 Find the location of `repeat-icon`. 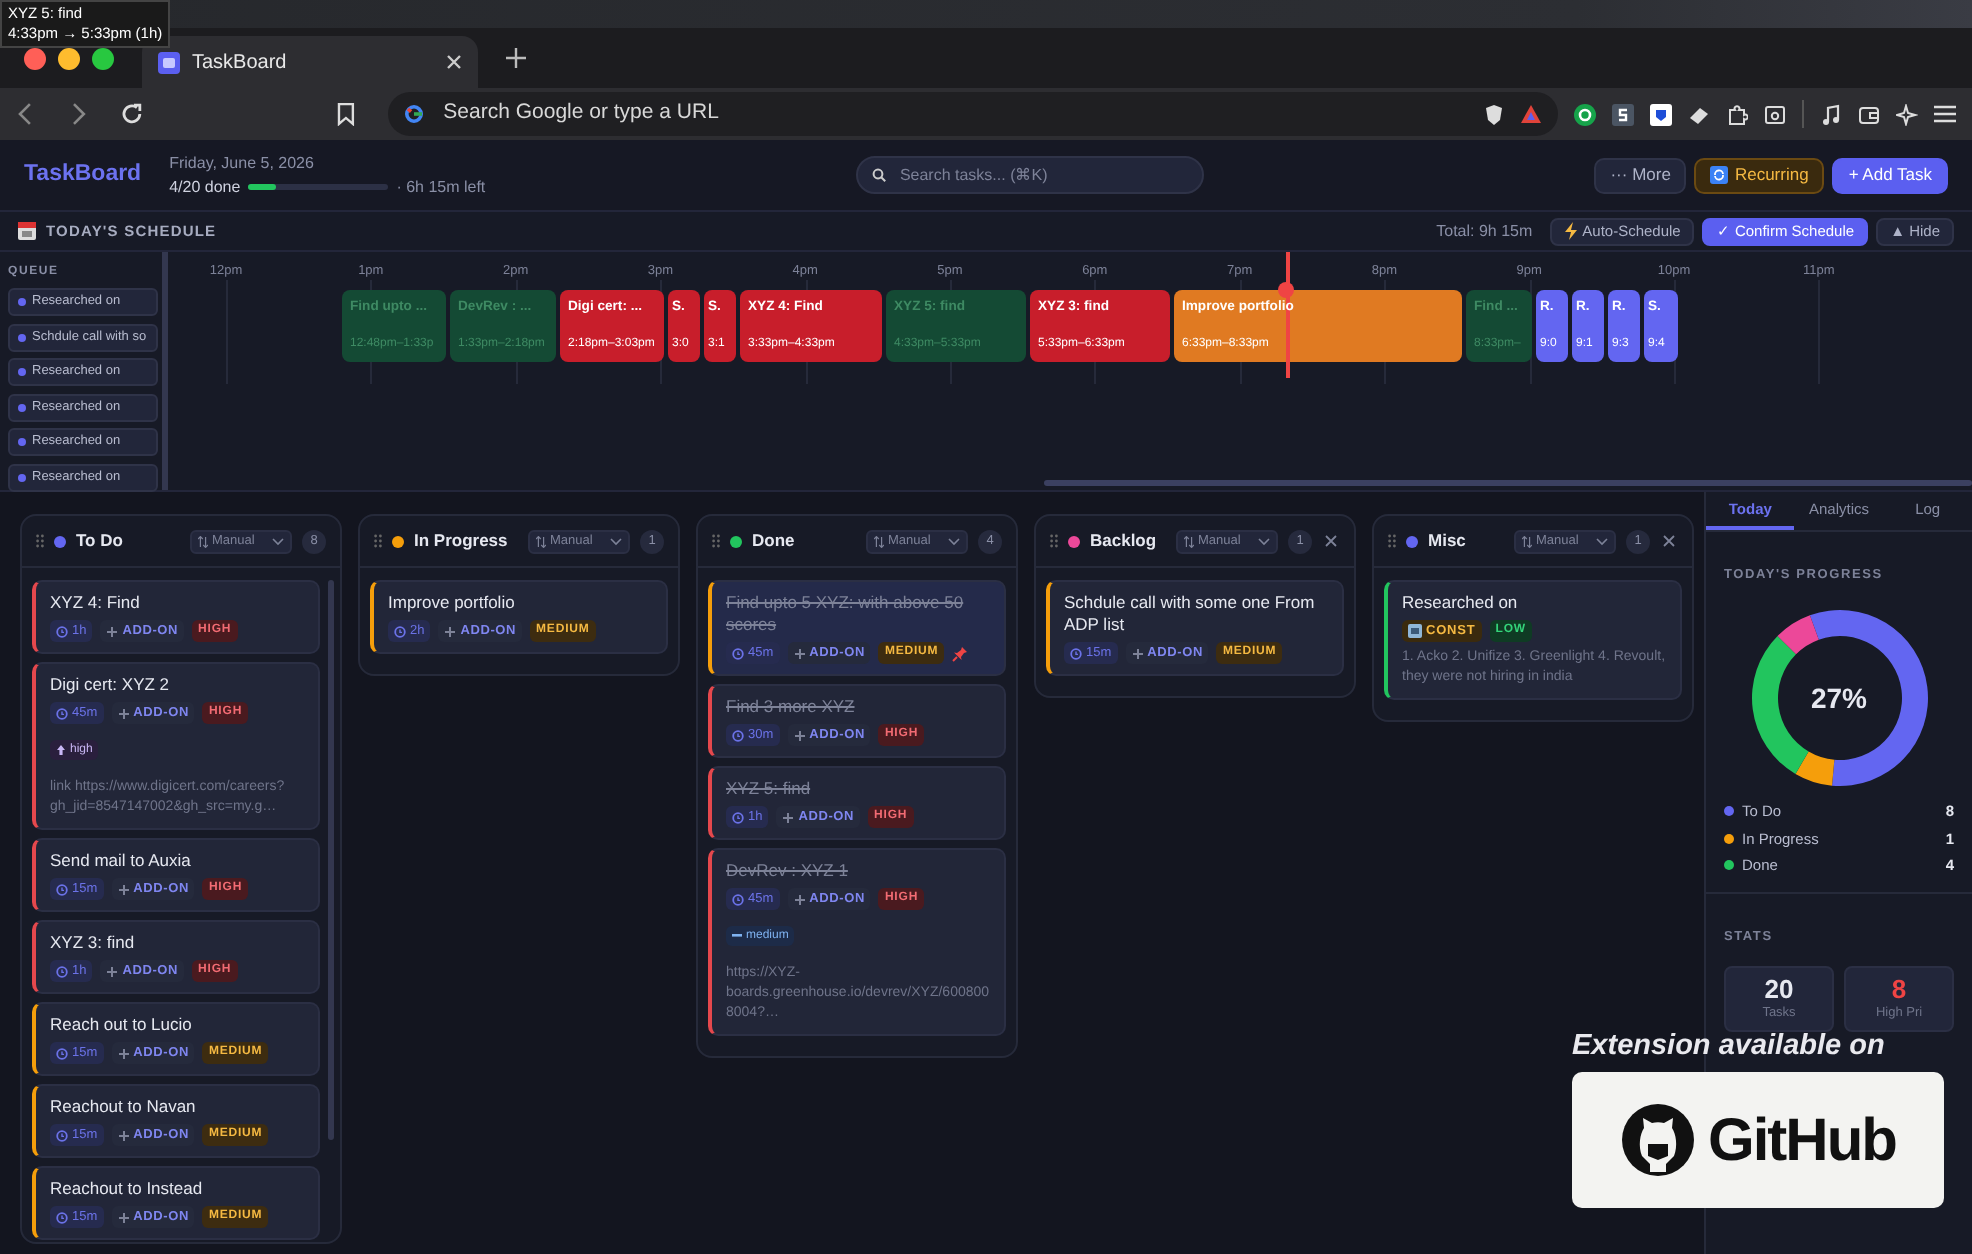

repeat-icon is located at coordinates (1719, 175).